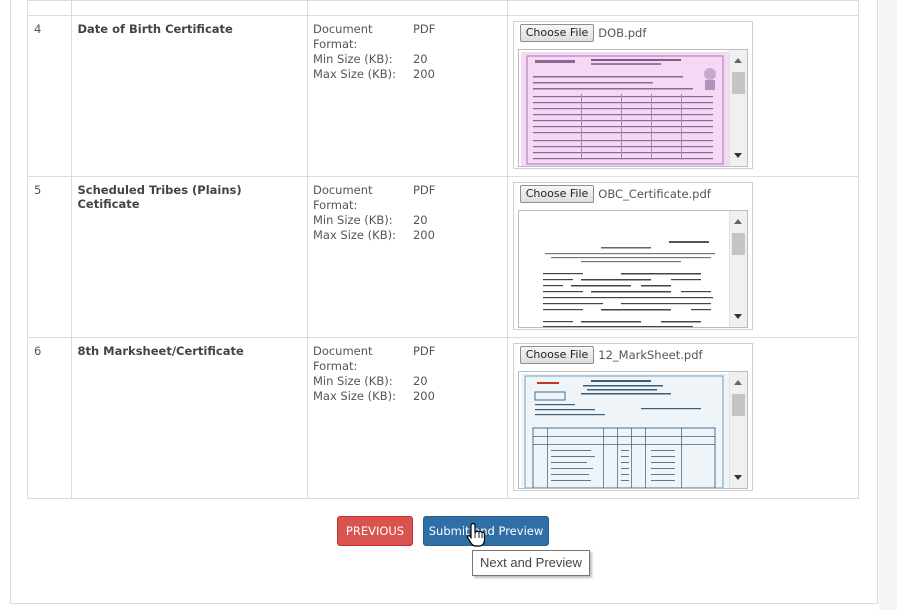  Describe the element at coordinates (622, 33) in the screenshot. I see `selected-file-name: DOB.pdf` at that location.